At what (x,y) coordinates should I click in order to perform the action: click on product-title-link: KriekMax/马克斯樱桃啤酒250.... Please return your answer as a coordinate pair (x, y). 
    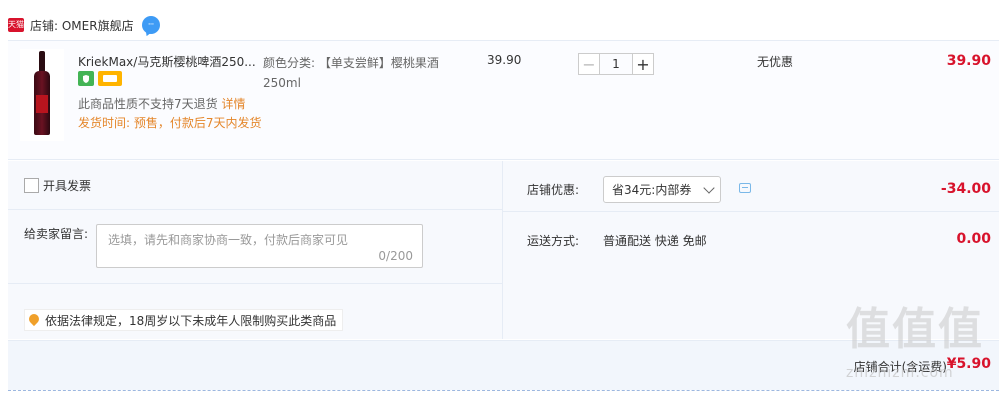
    Looking at the image, I should click on (167, 61).